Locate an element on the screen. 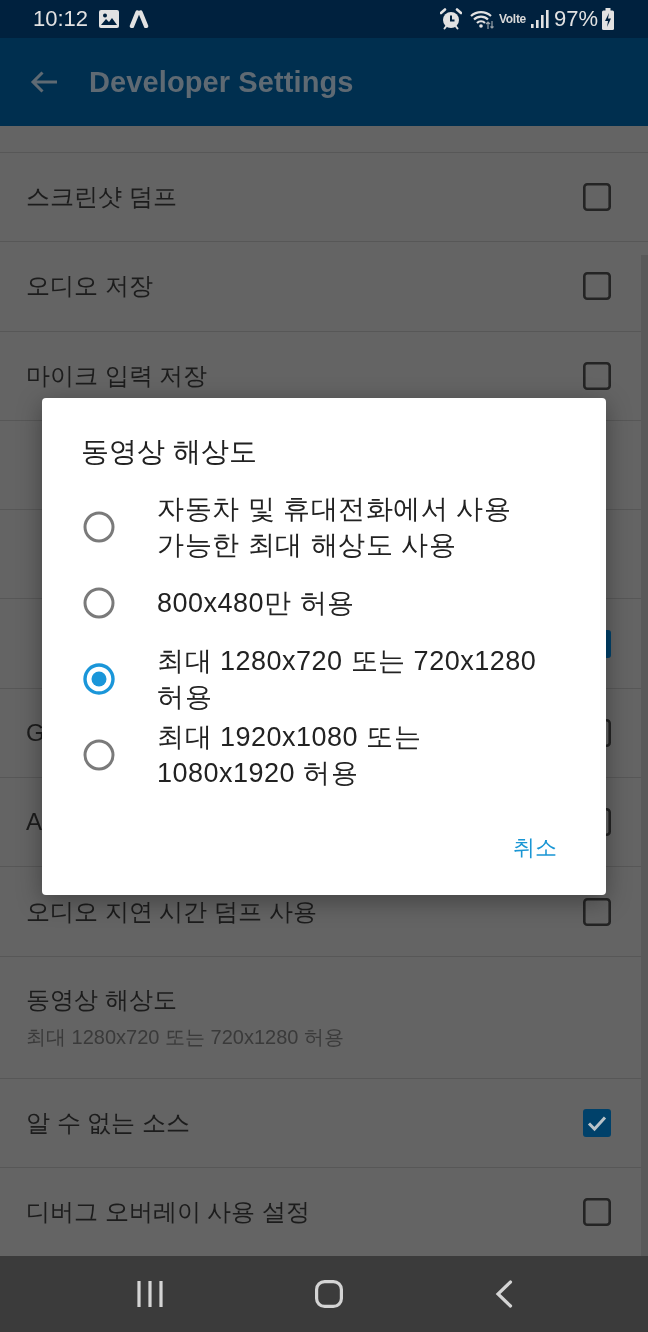  setting-label: 오디오 지연 시간 덤프 사용 is located at coordinates (171, 911).